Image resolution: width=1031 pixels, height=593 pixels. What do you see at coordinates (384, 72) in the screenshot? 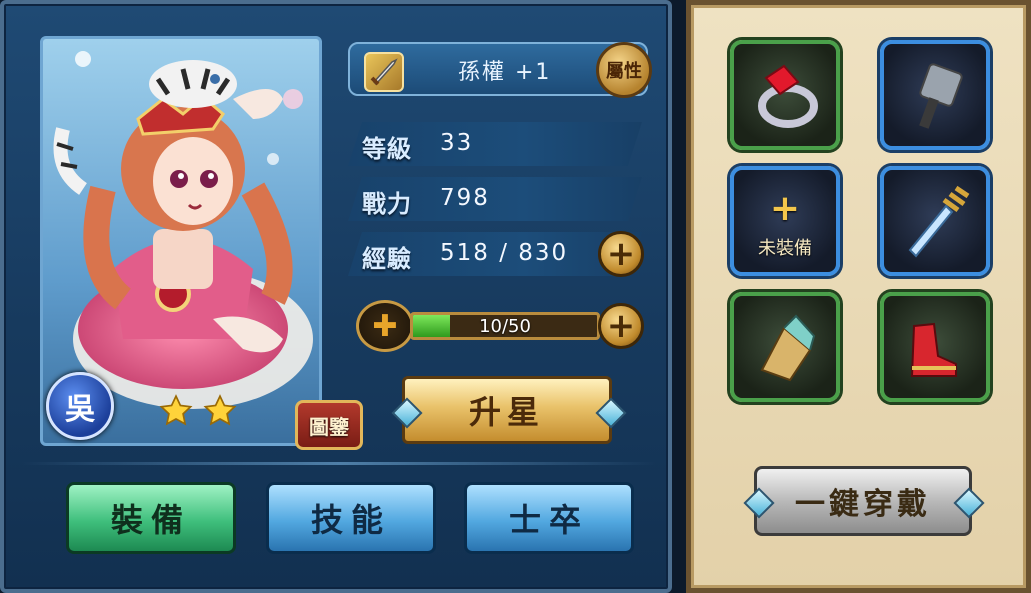
I see `sword-icon` at bounding box center [384, 72].